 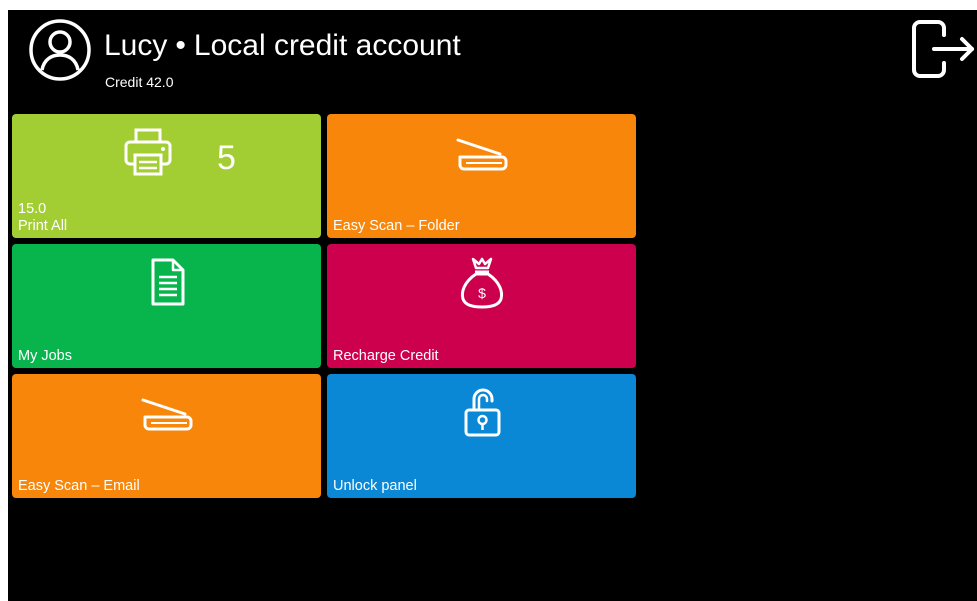 I want to click on tile-my-jobs: My Jobs, so click(x=166, y=306).